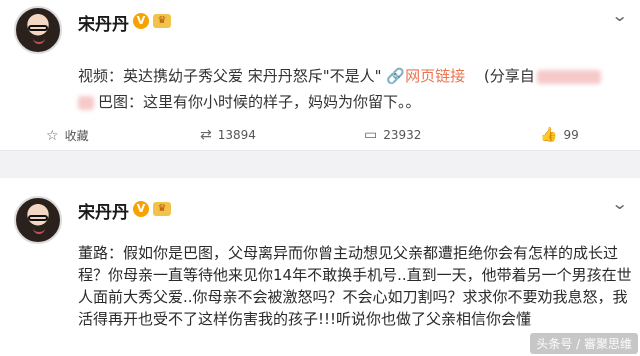 Image resolution: width=640 pixels, height=356 pixels. Describe the element at coordinates (559, 135) in the screenshot. I see `like-button: 👍 99` at that location.